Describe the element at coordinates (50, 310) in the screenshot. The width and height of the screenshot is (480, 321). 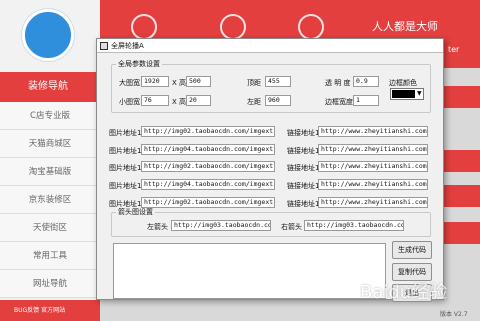
I see `footer-links: BUG反馈 官方网站` at that location.